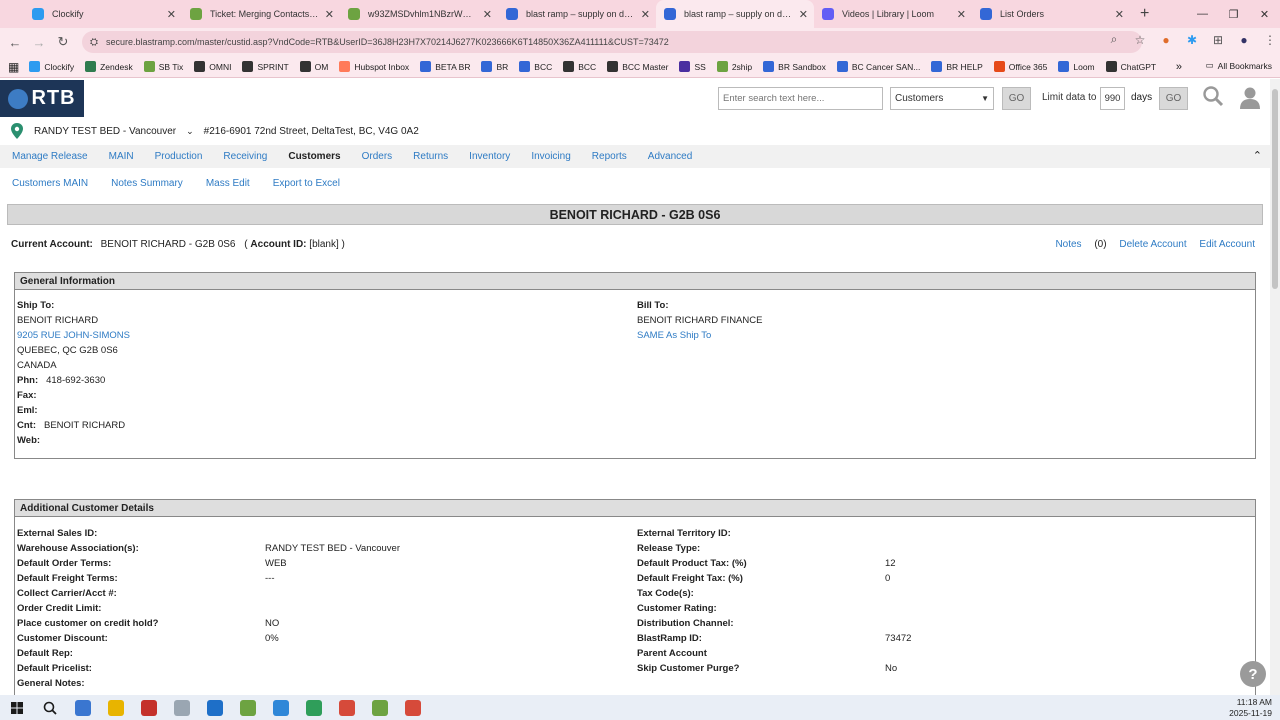 The width and height of the screenshot is (1280, 720). I want to click on browser-tab: w93ZMSDvhlm1NBzrWDtK51V✕, so click(419, 14).